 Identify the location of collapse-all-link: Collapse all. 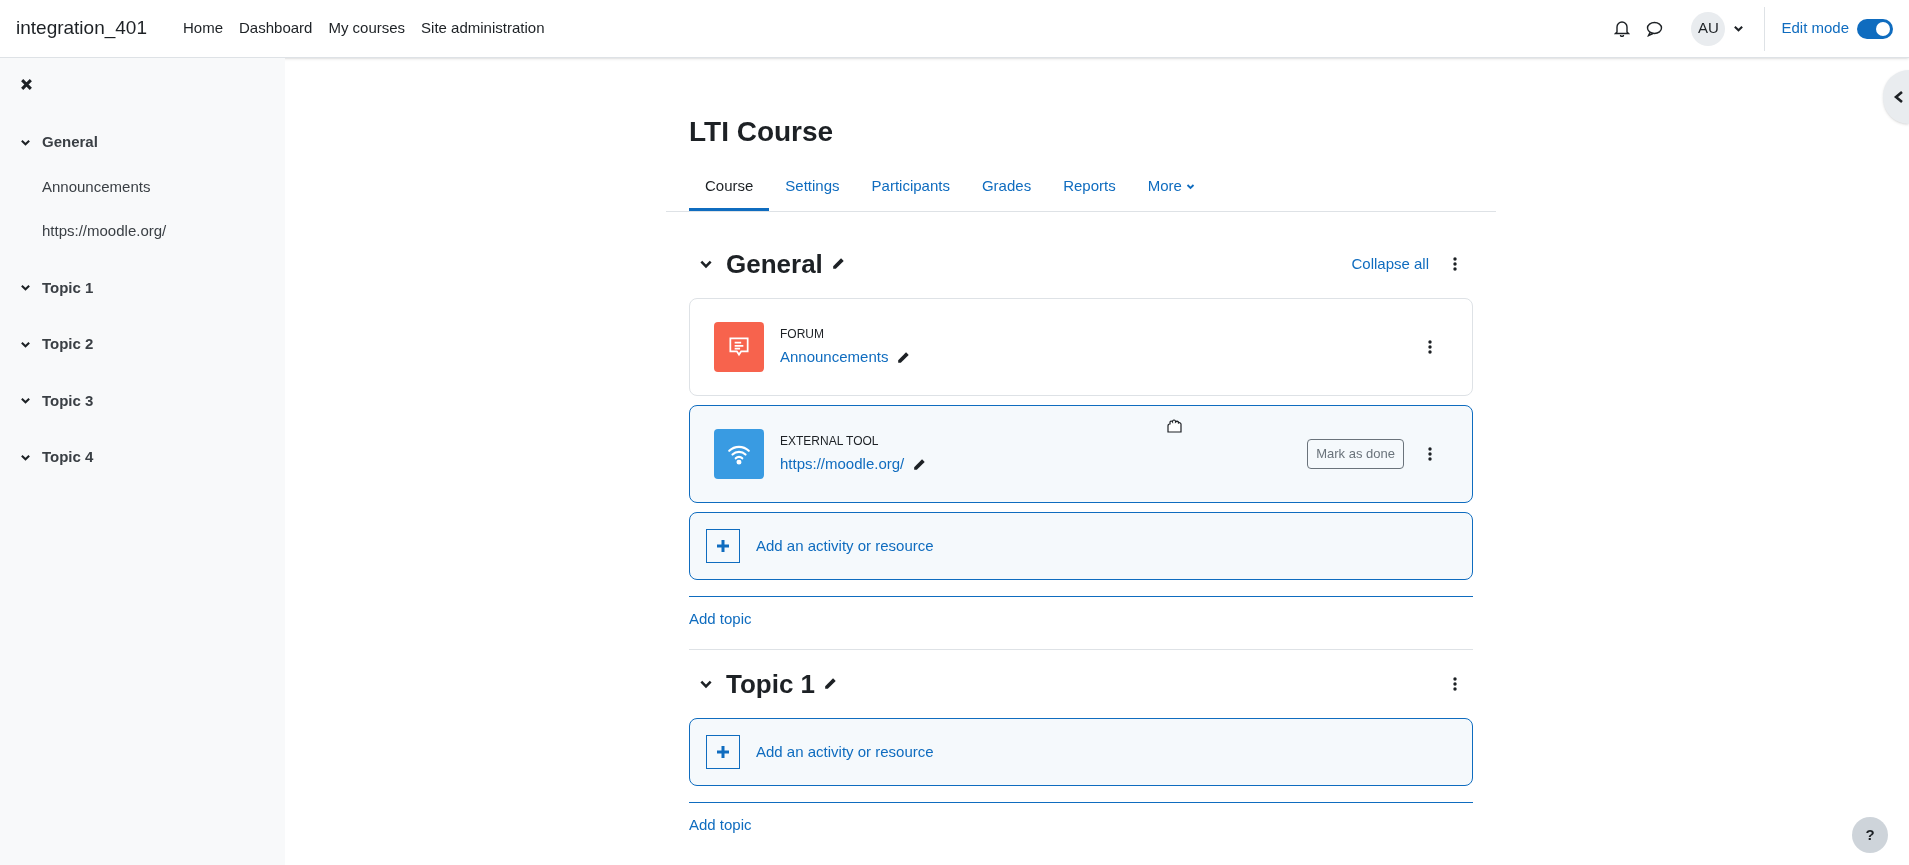
(1390, 264).